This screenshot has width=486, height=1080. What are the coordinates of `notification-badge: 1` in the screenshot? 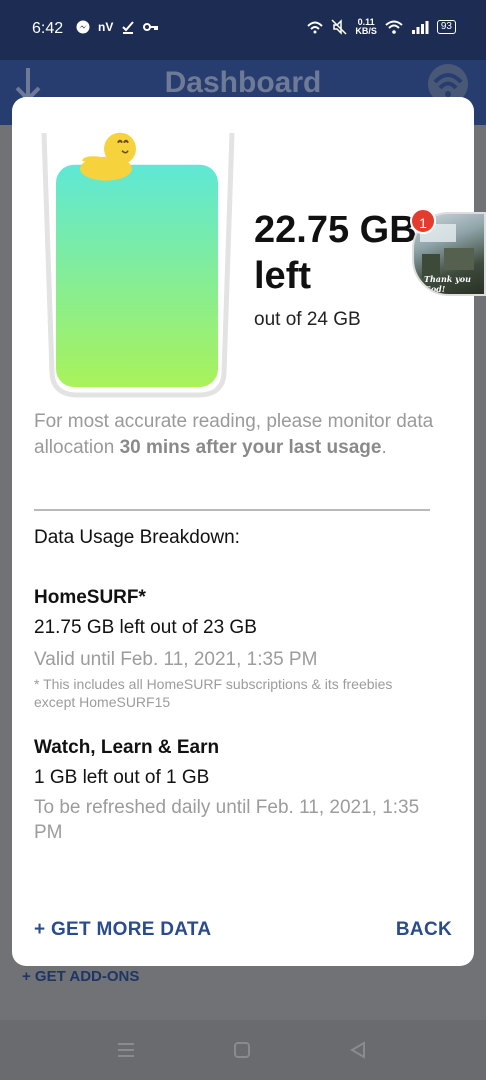 It's located at (423, 221).